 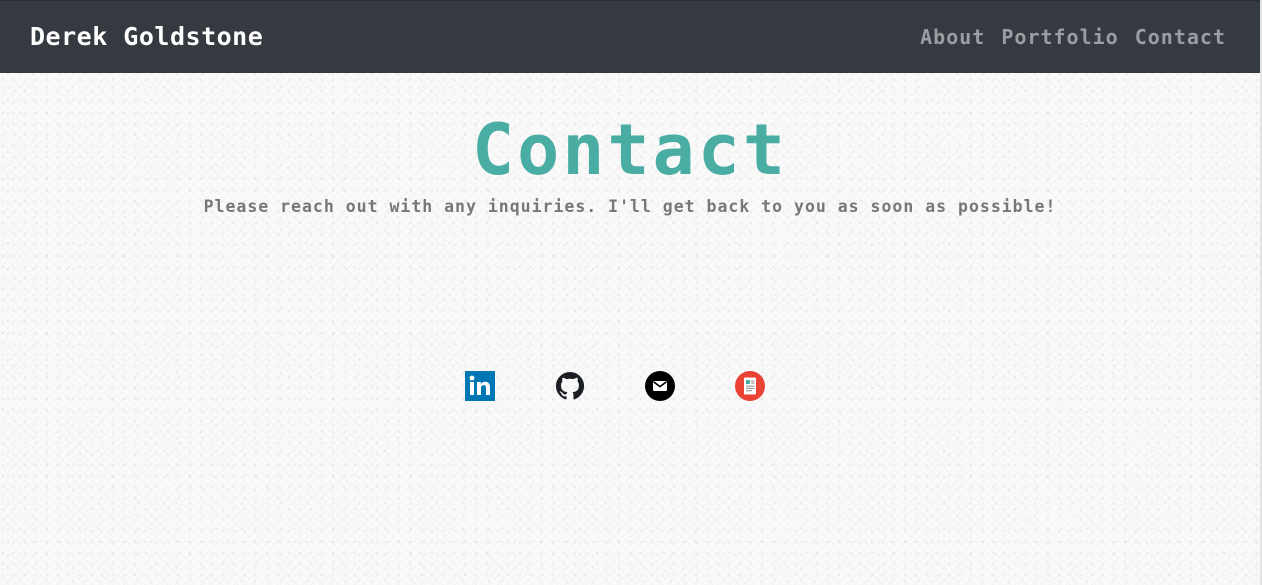 I want to click on nav-links: About Portfolio Contact, so click(x=1073, y=37).